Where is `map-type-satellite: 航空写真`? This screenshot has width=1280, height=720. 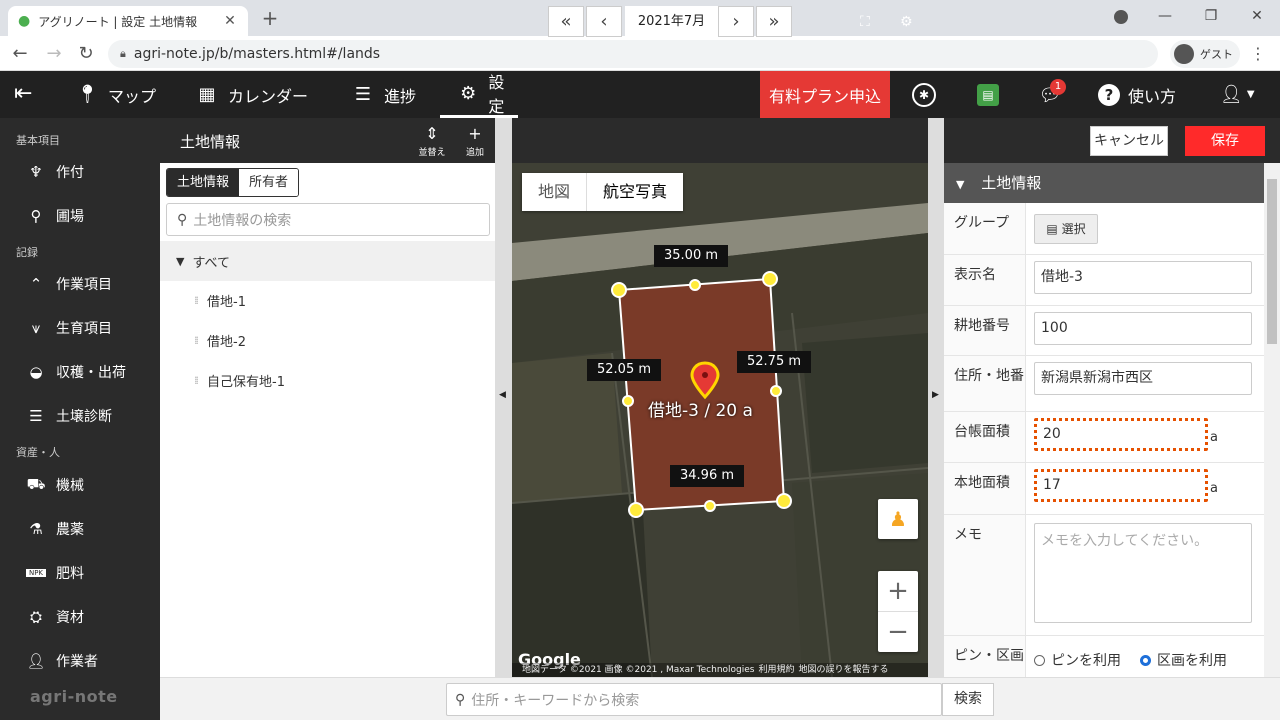 map-type-satellite: 航空写真 is located at coordinates (634, 192).